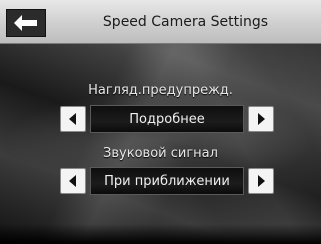 This screenshot has width=321, height=244. I want to click on sound-signal-label: Звуковой сигнал, so click(160, 153).